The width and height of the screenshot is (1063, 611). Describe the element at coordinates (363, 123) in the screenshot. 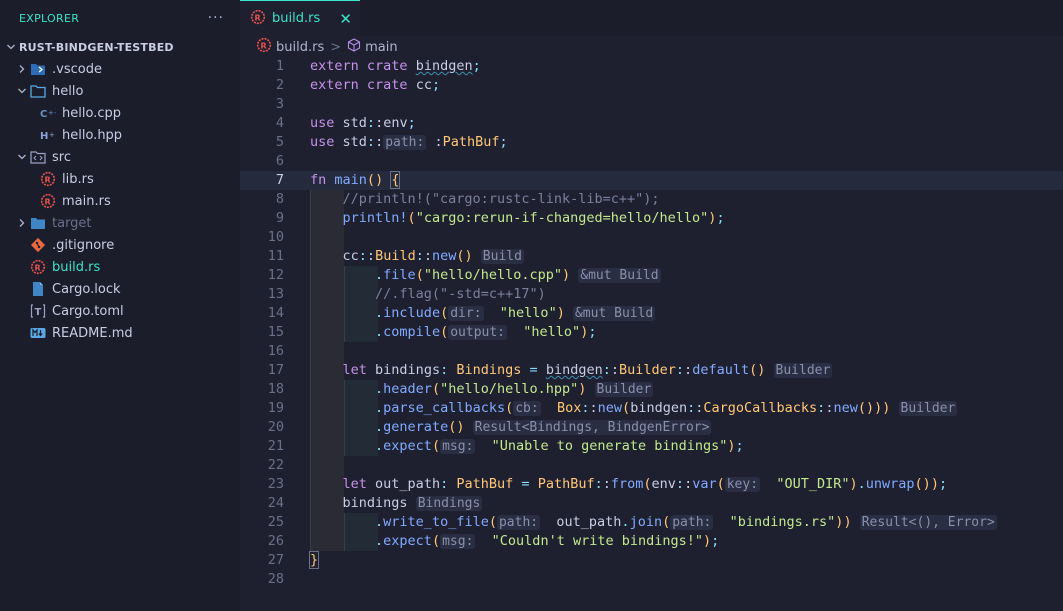

I see `code-text: use std::env;` at that location.